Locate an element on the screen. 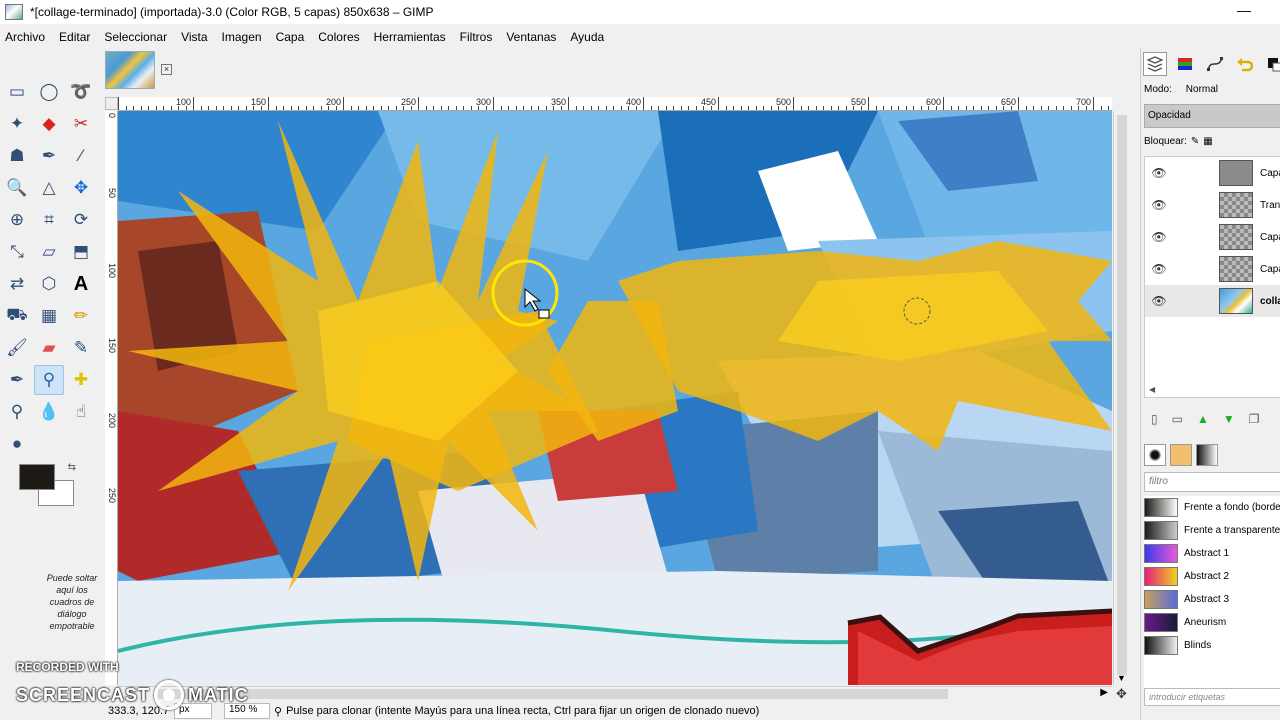 This screenshot has width=1280, height=720. opacity-slider: Opacidad is located at coordinates (1212, 116).